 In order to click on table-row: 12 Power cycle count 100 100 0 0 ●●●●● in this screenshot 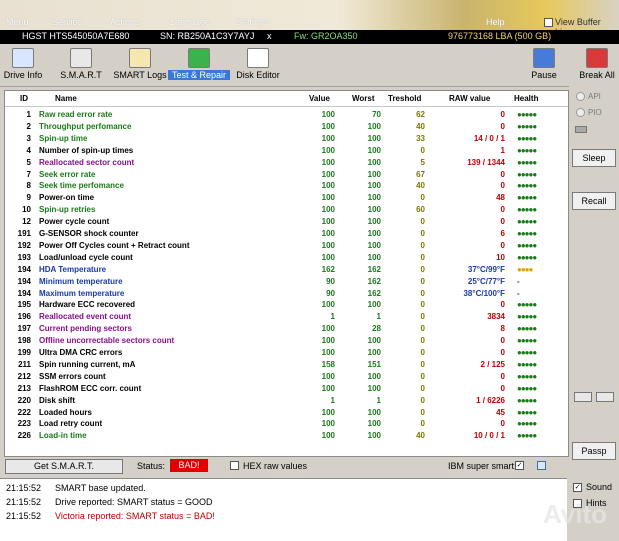, I will do `click(286, 222)`.